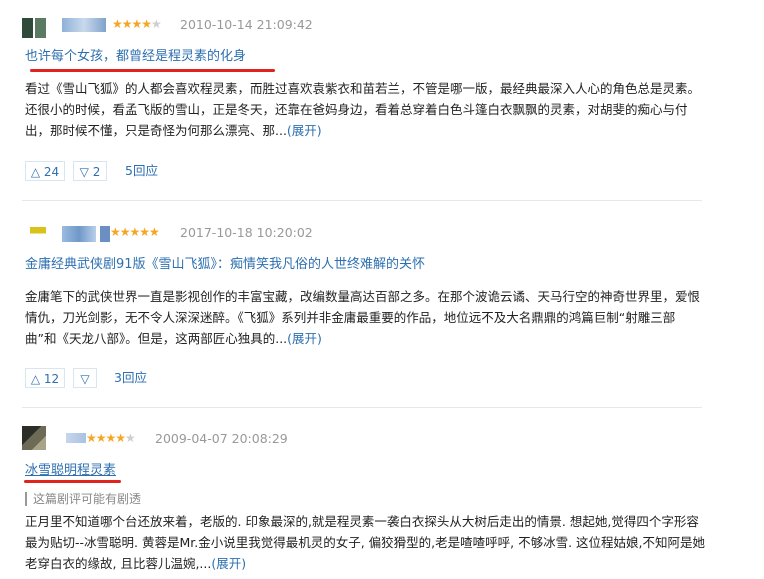 This screenshot has height=579, width=764. I want to click on upvote-button: △ 24, so click(45, 171).